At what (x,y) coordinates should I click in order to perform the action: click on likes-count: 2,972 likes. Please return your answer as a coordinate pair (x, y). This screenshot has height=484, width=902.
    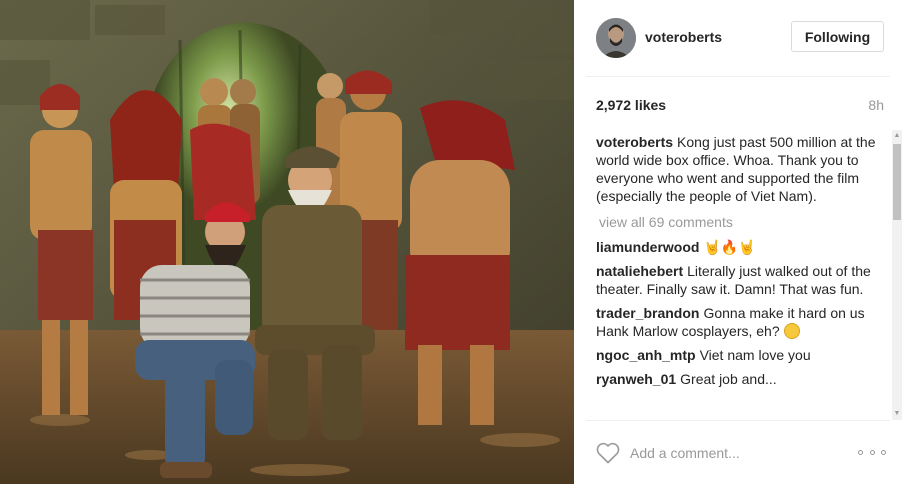
    Looking at the image, I should click on (631, 105).